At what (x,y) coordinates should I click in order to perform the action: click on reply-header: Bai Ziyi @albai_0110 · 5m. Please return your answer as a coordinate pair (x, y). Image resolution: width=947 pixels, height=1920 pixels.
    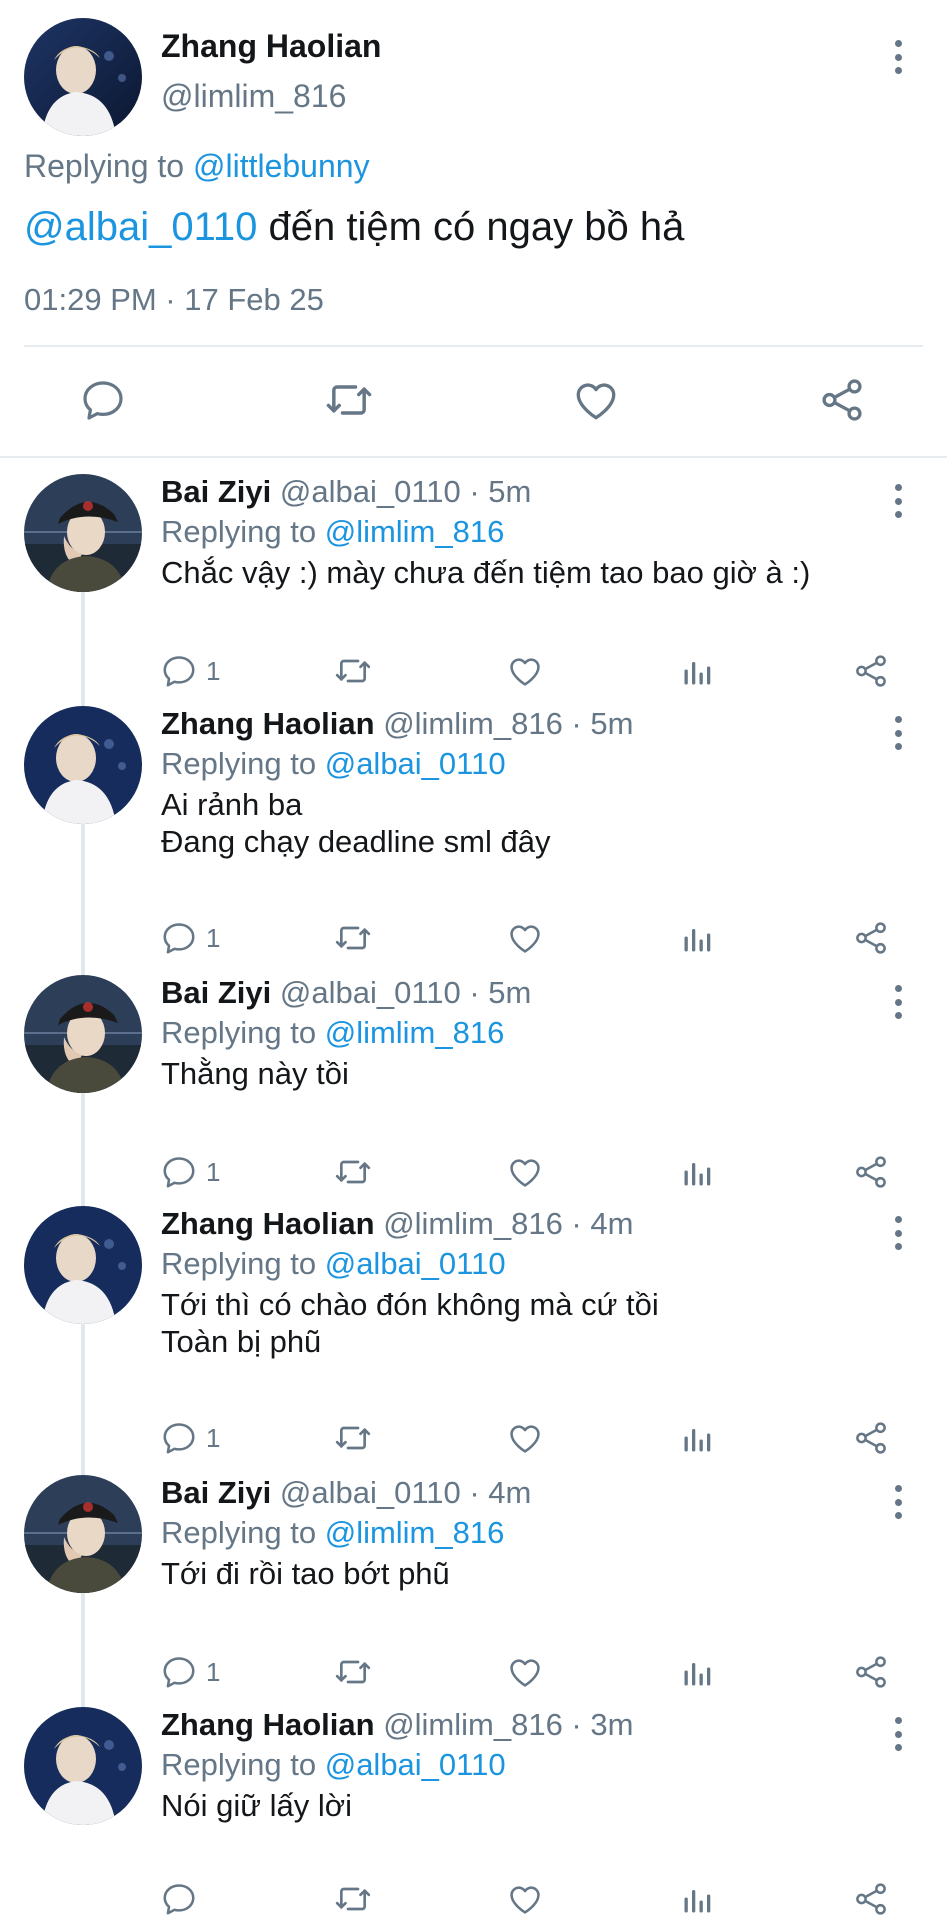
    Looking at the image, I should click on (346, 993).